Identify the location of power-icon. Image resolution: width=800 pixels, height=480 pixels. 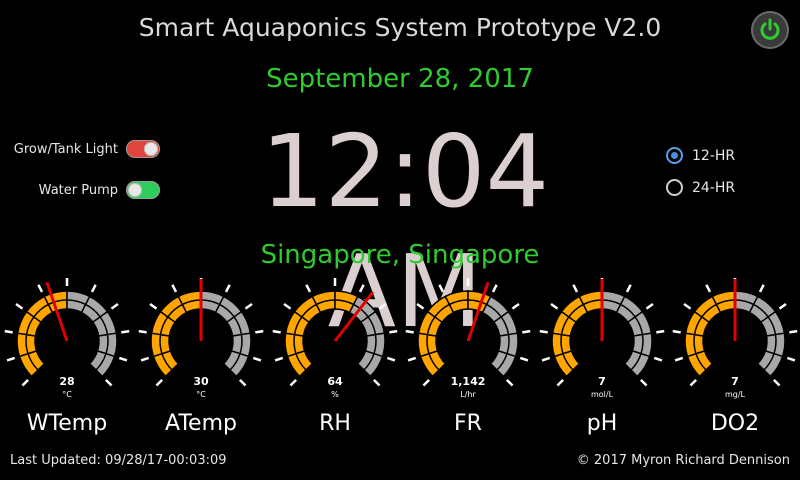
(770, 29).